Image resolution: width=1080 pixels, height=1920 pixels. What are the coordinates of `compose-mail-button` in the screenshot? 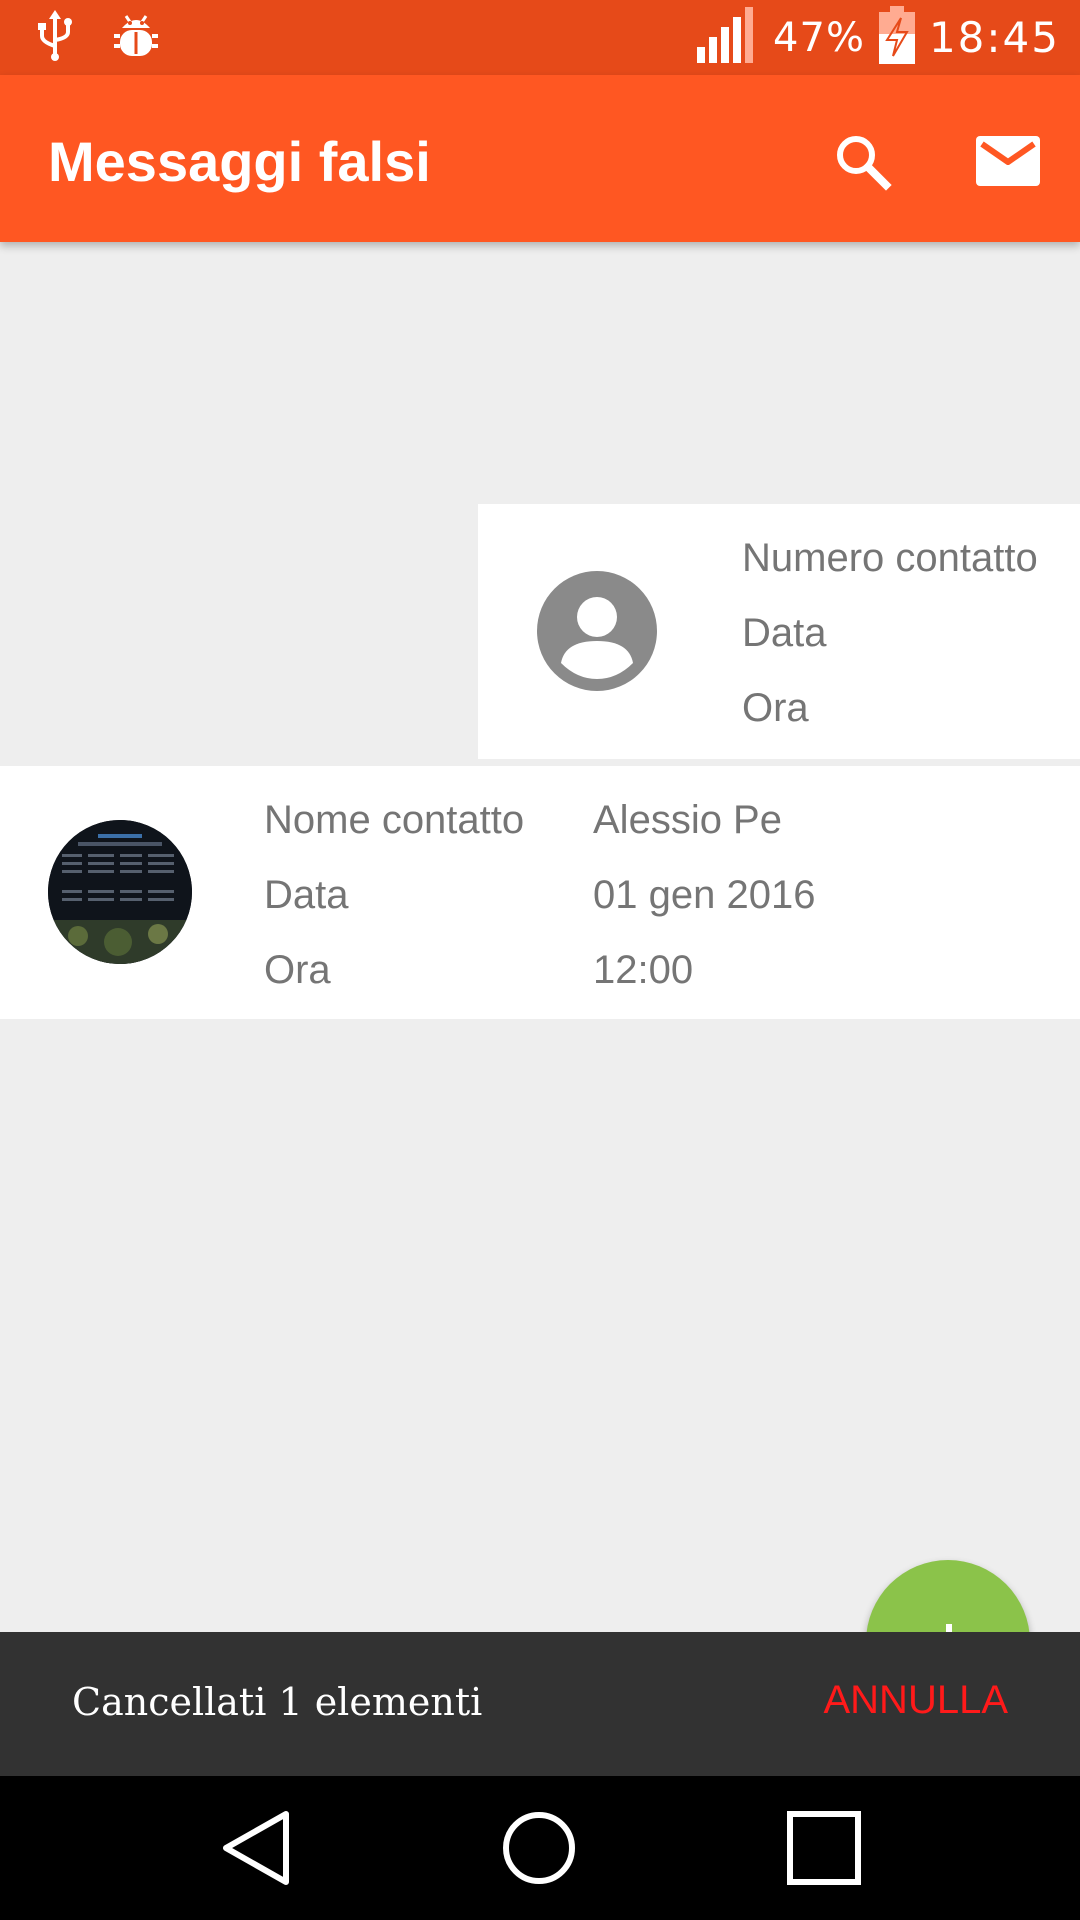 It's located at (1008, 161).